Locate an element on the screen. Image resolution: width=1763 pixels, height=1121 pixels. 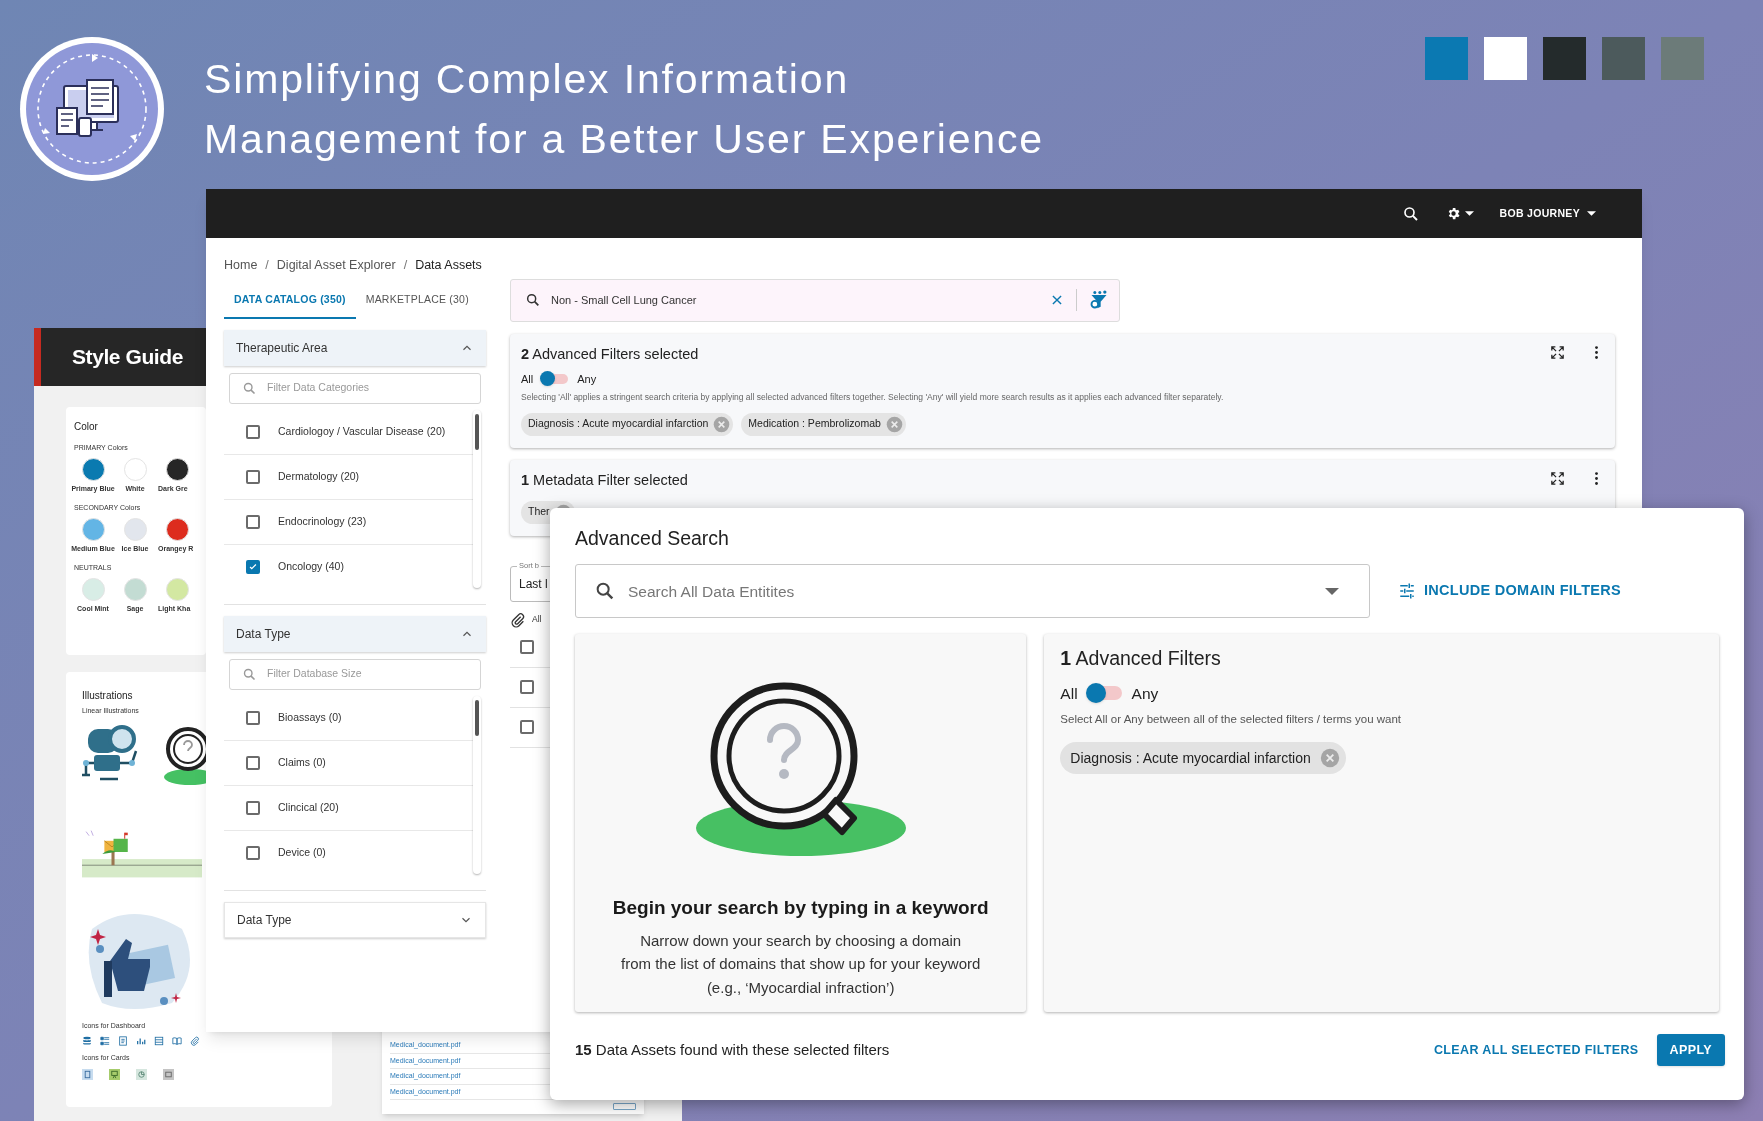
filter-field: Filter Database Size is located at coordinates (355, 674).